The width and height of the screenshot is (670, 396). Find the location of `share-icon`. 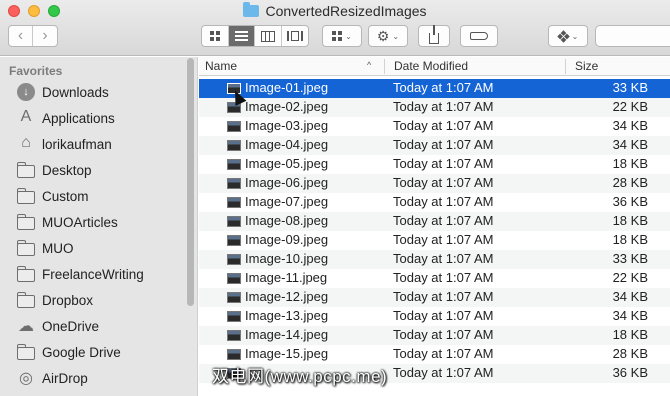

share-icon is located at coordinates (434, 34).